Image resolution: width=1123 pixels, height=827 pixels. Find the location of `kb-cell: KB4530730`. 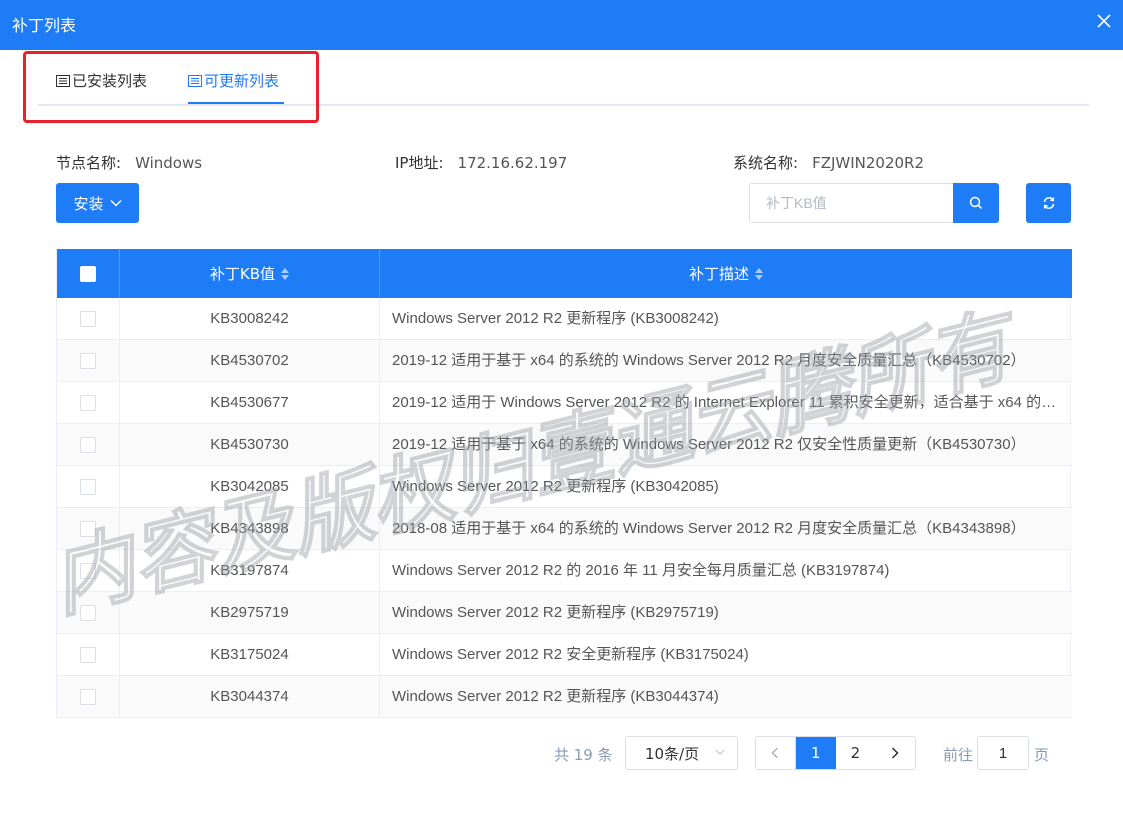

kb-cell: KB4530730 is located at coordinates (250, 444).